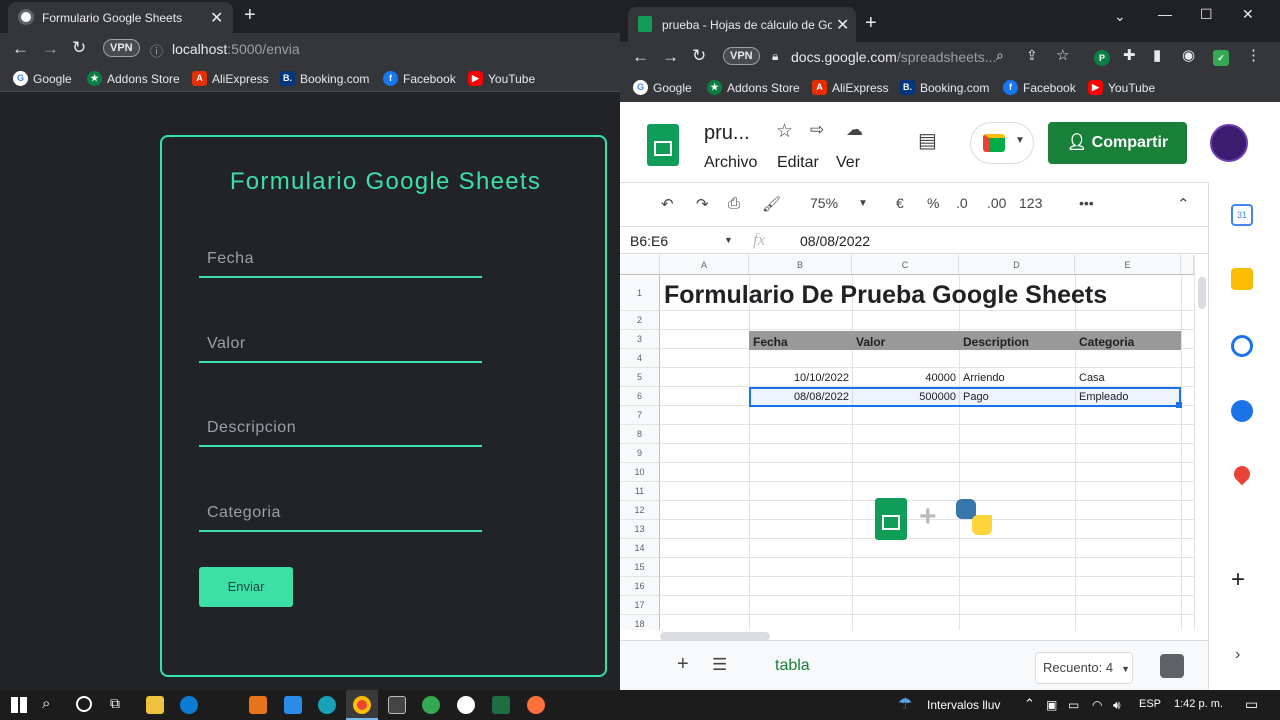 The width and height of the screenshot is (1280, 720). I want to click on info-icon: ⓘ, so click(156, 50).